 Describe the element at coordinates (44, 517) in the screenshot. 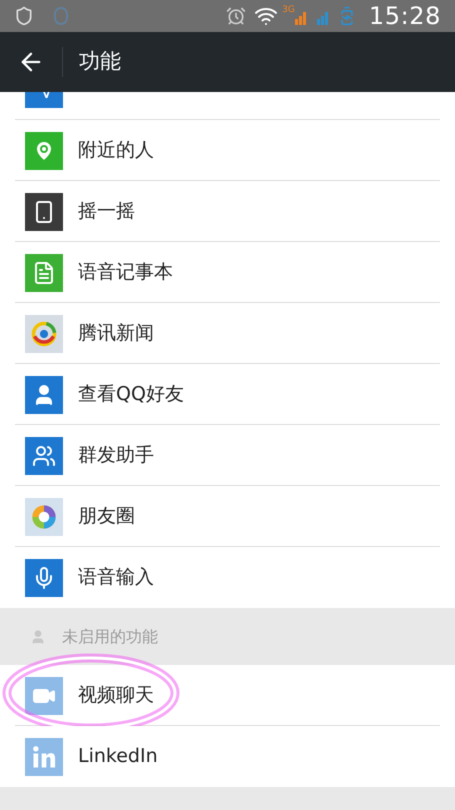

I see `aperture-icon` at that location.